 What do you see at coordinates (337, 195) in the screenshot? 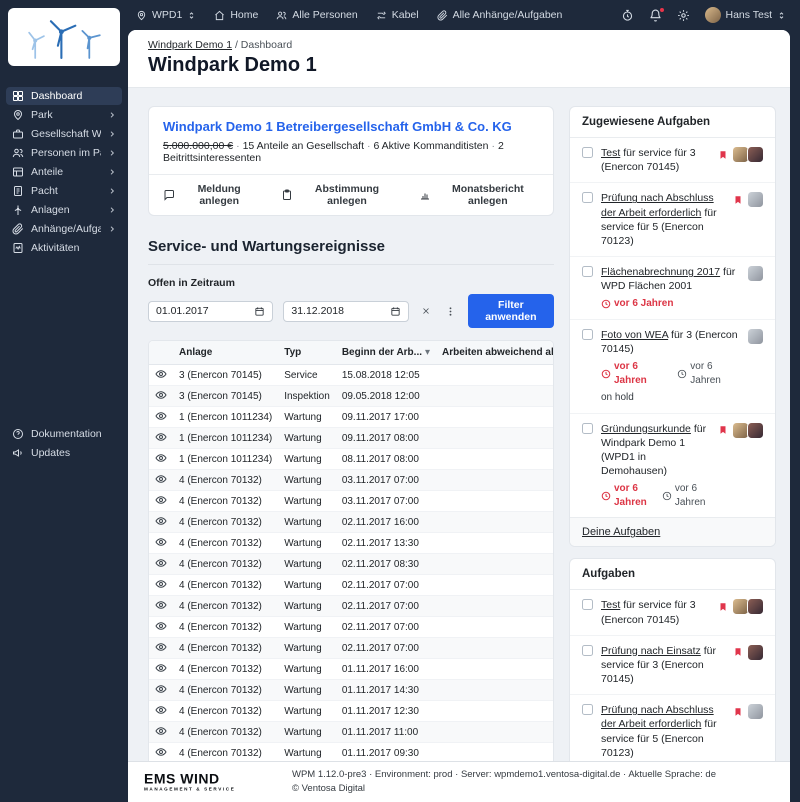
I see `abstimmung-anlegen-button: Abstimmung anlegen` at bounding box center [337, 195].